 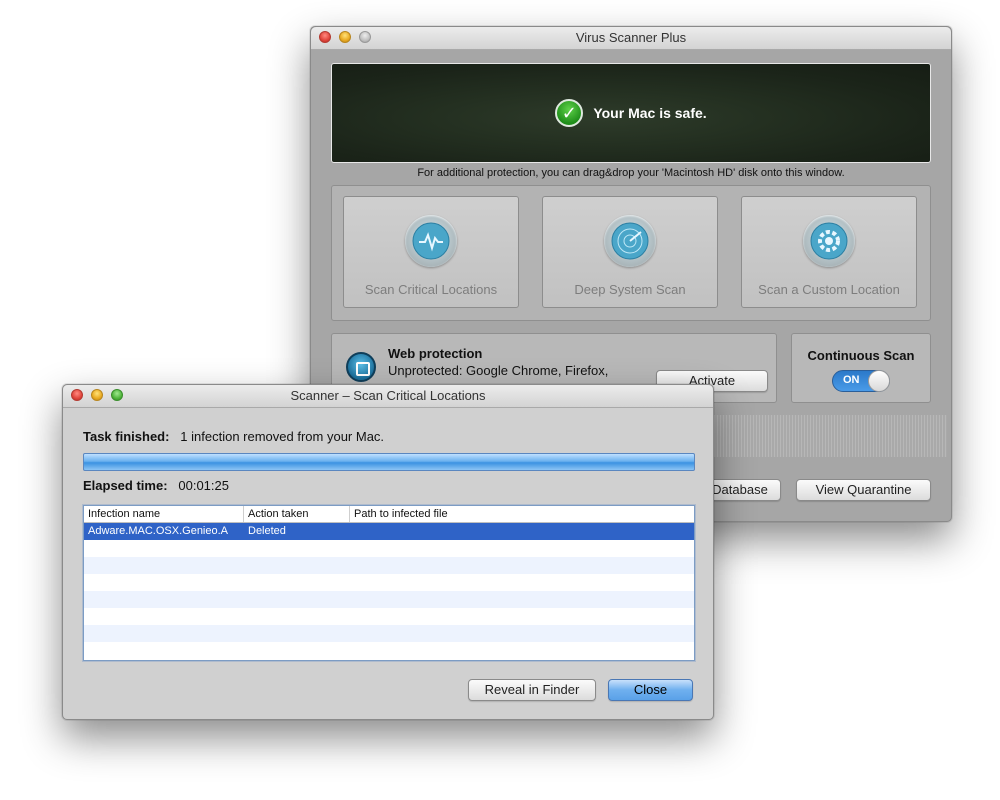 What do you see at coordinates (829, 436) in the screenshot?
I see `progress-stripe` at bounding box center [829, 436].